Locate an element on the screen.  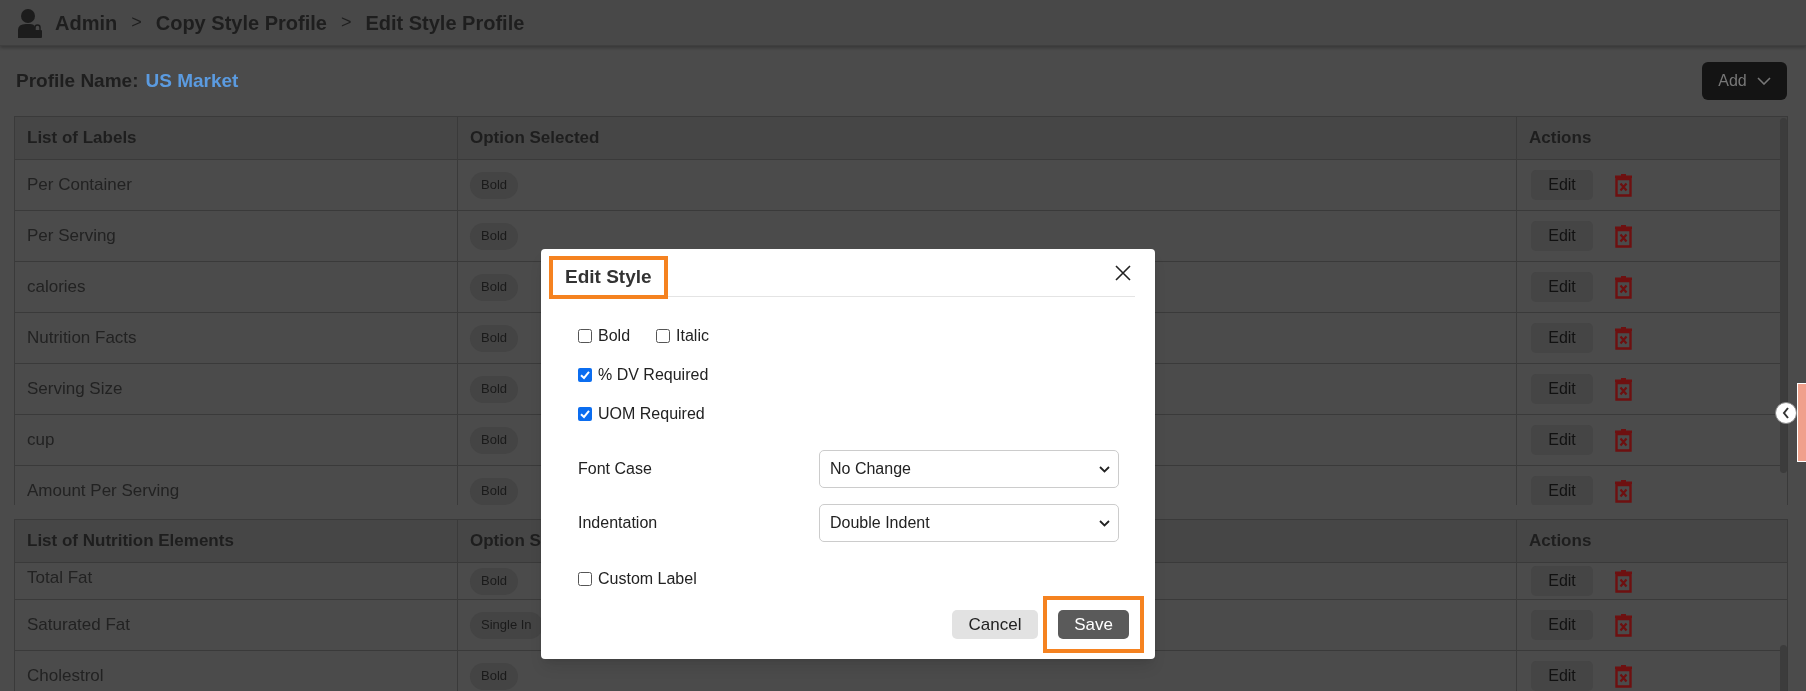
admin-user-icon is located at coordinates (30, 22).